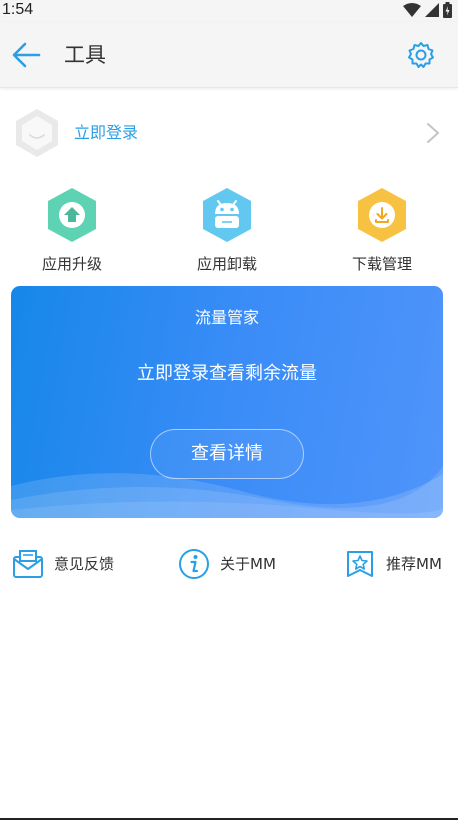 The height and width of the screenshot is (820, 458). I want to click on tool-app-upgrade: 应用升级, so click(72, 232).